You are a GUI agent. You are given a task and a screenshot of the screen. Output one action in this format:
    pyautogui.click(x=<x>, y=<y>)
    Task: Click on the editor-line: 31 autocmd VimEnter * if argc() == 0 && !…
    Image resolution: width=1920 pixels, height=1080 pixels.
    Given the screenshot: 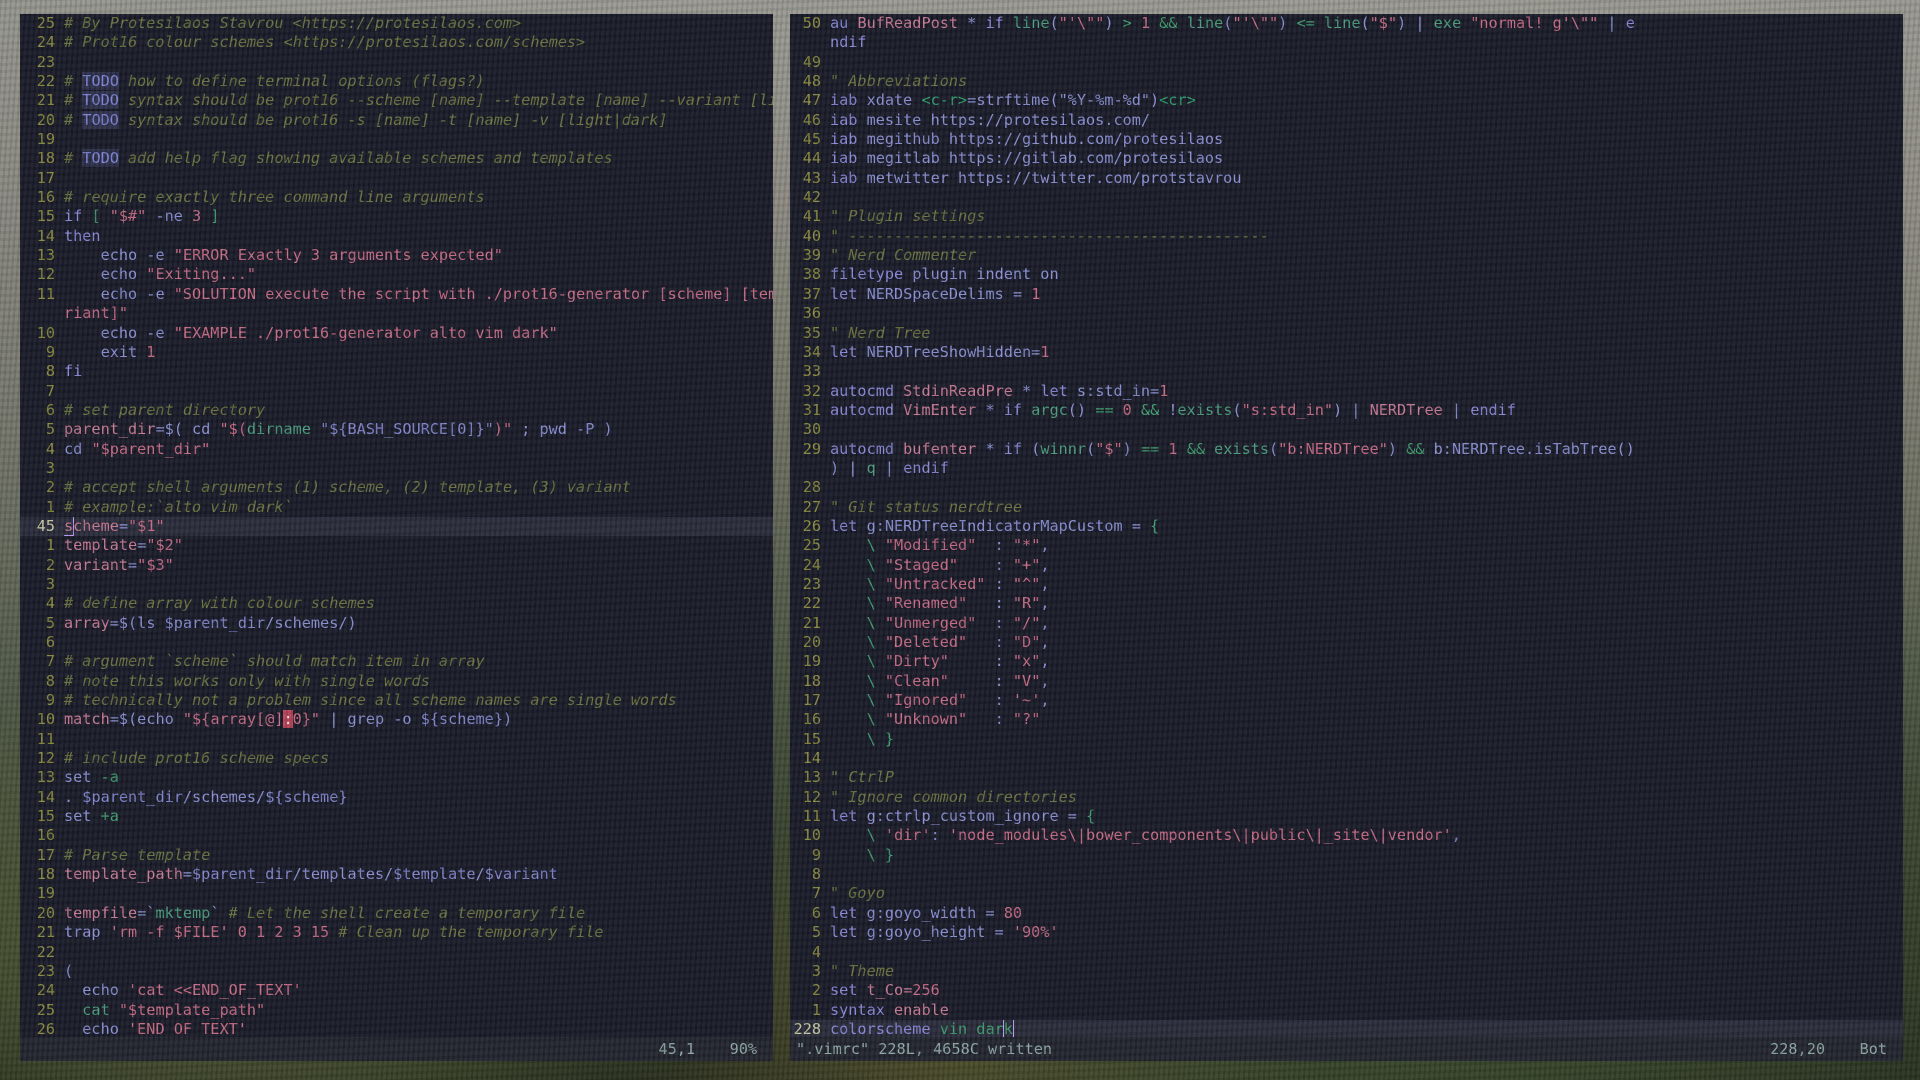 What is the action you would take?
    pyautogui.click(x=1346, y=410)
    